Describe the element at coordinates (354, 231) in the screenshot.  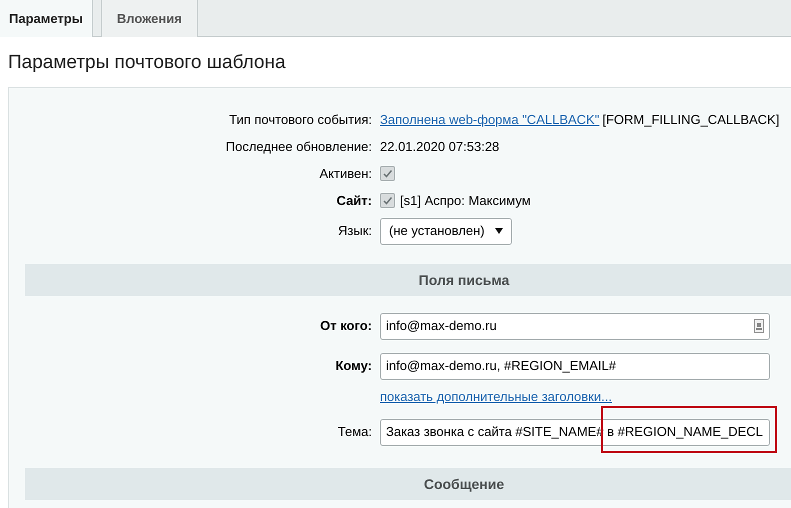
I see `field-label: Язык:` at that location.